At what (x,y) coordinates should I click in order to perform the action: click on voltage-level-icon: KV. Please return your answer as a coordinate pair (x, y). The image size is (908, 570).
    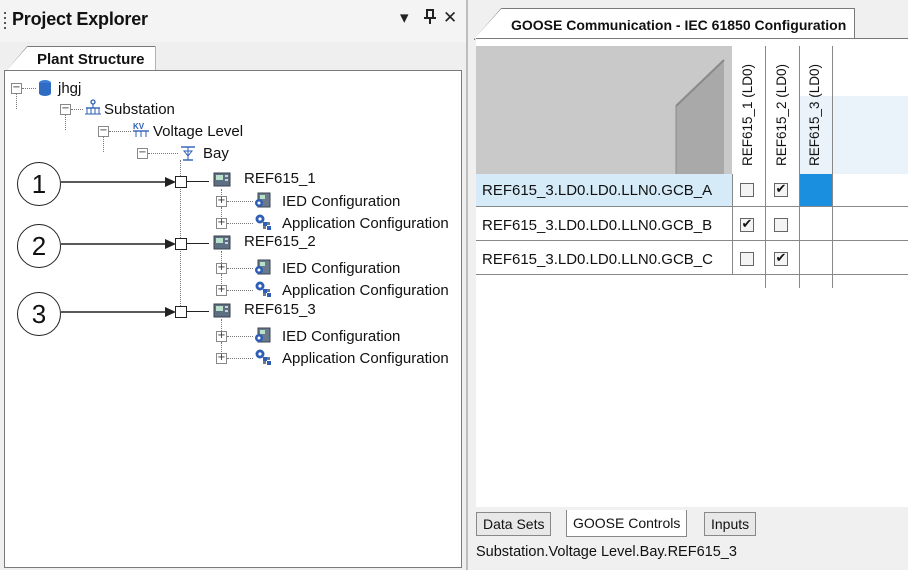
    Looking at the image, I should click on (141, 129).